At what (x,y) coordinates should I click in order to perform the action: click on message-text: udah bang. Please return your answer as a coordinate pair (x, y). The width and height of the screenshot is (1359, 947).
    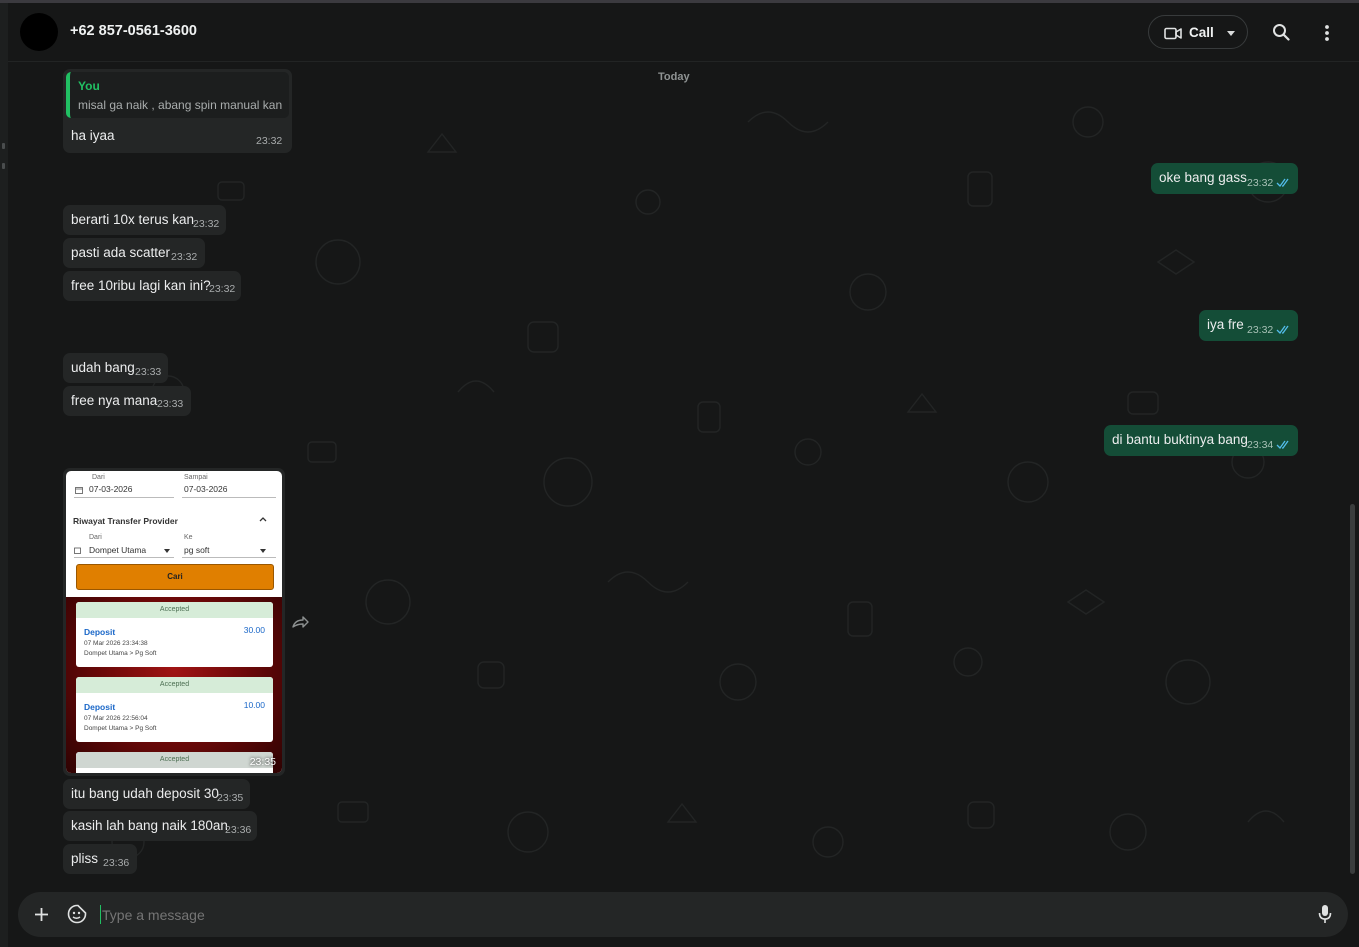
    Looking at the image, I should click on (103, 367).